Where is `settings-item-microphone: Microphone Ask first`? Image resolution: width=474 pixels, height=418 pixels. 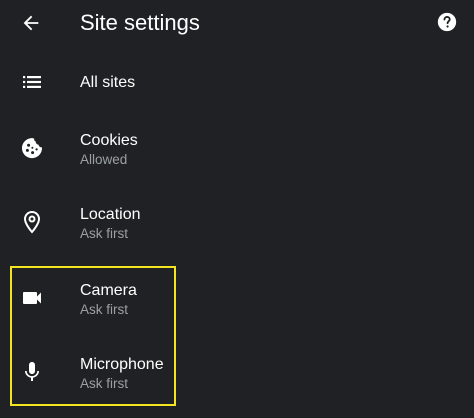
settings-item-microphone: Microphone Ask first is located at coordinates (237, 374).